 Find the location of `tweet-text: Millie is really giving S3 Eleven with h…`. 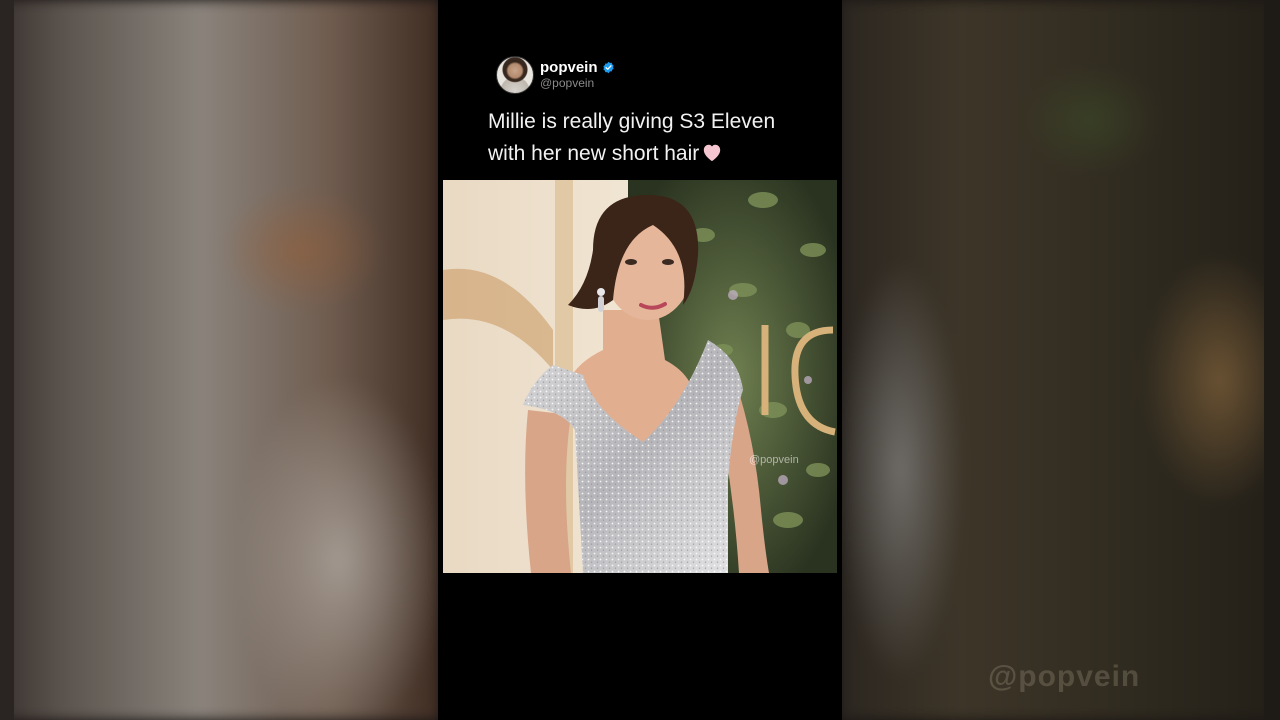

tweet-text: Millie is really giving S3 Eleven with h… is located at coordinates (658, 138).